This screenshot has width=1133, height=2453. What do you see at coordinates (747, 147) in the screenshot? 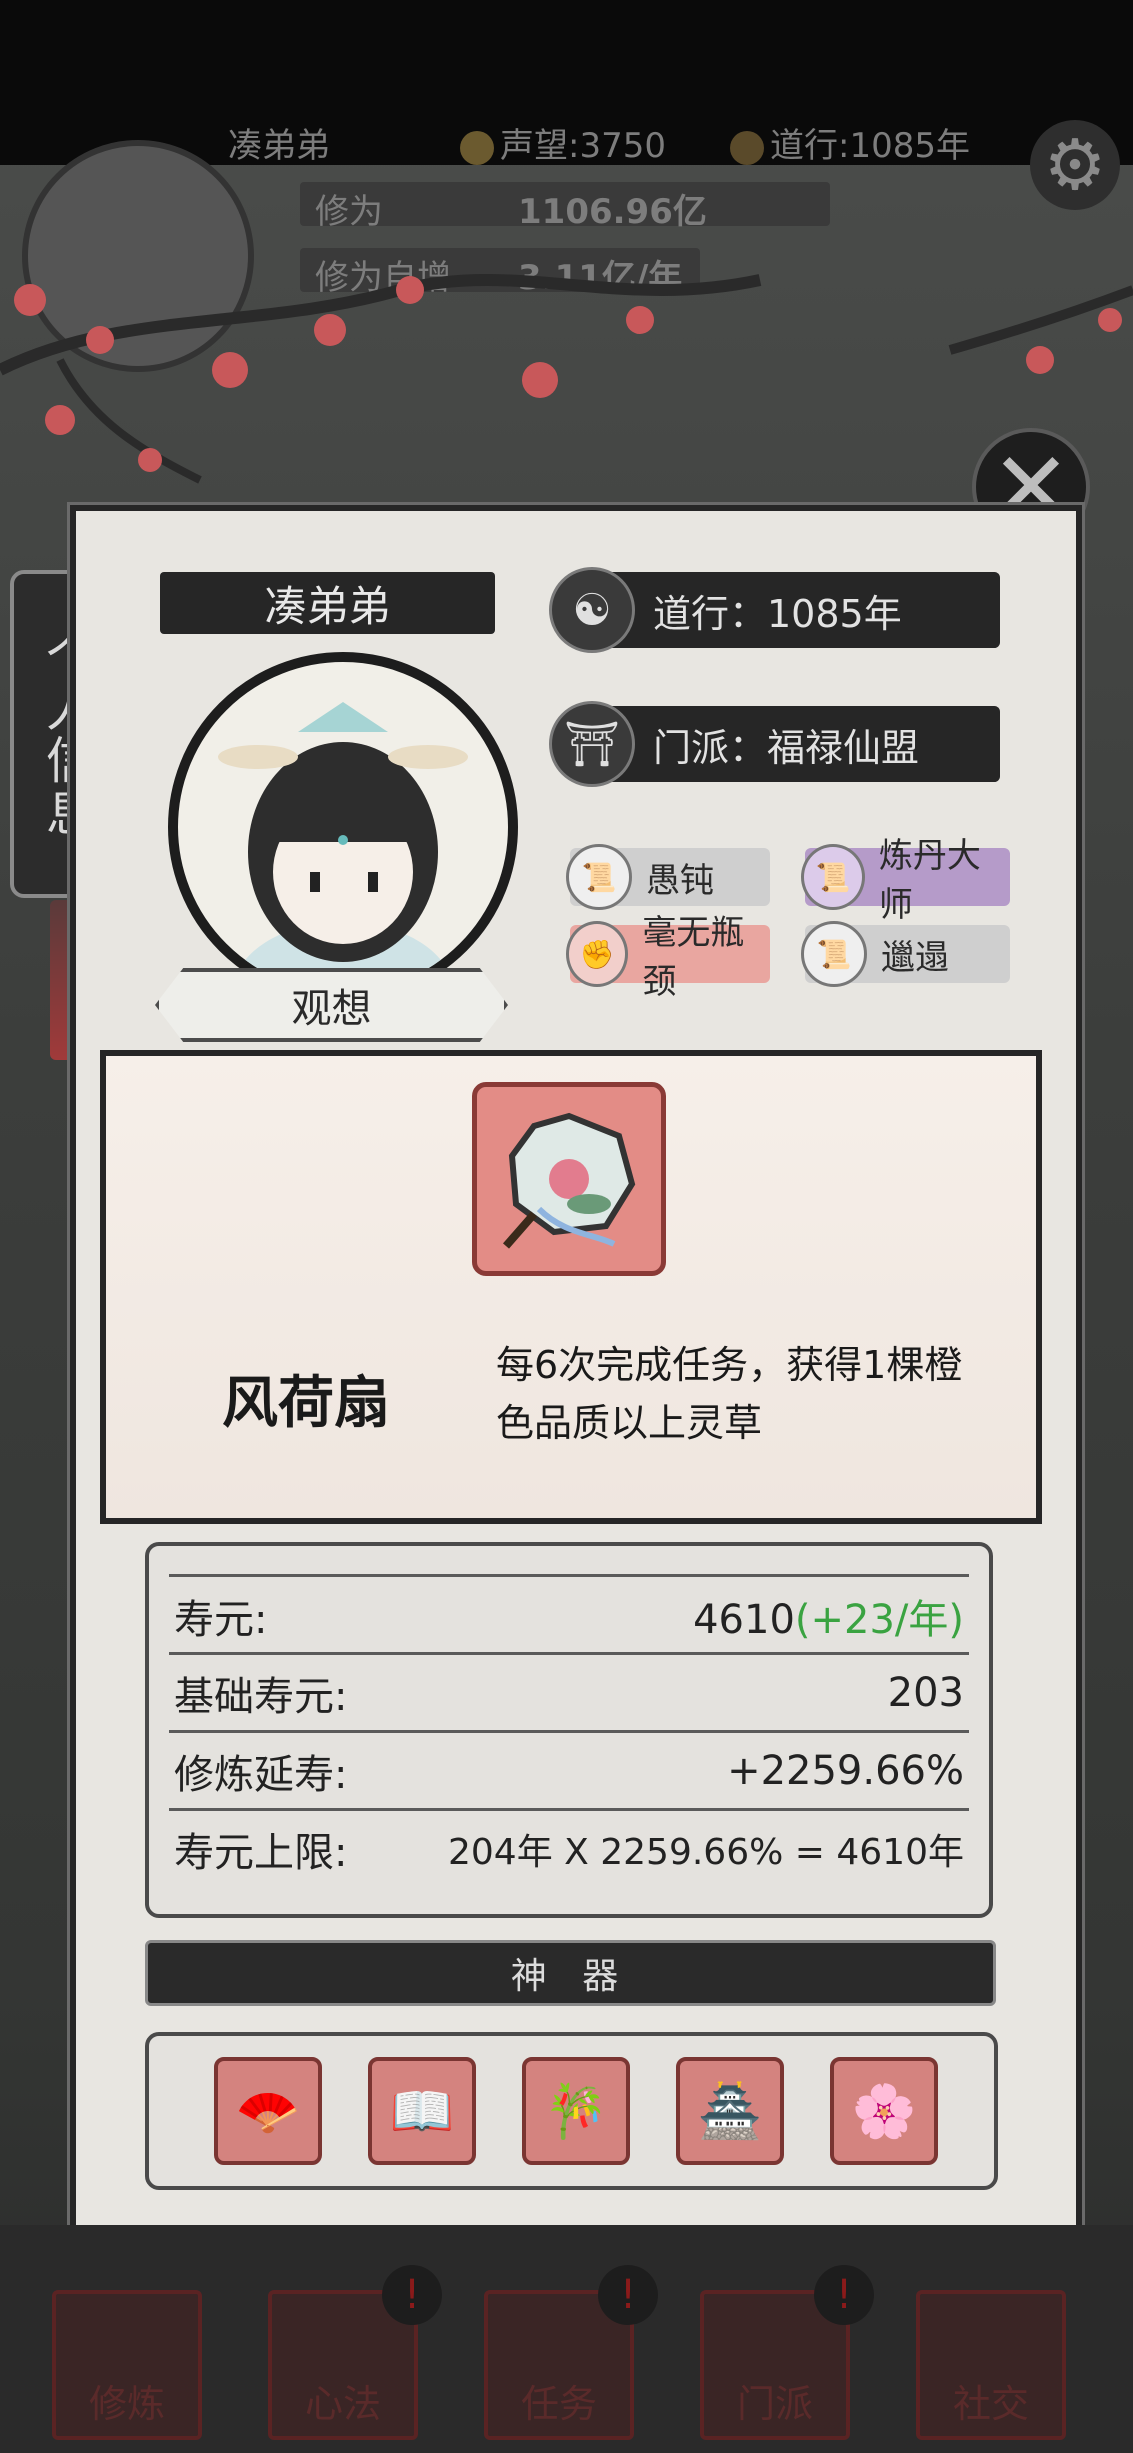
I see `yinyang-icon` at bounding box center [747, 147].